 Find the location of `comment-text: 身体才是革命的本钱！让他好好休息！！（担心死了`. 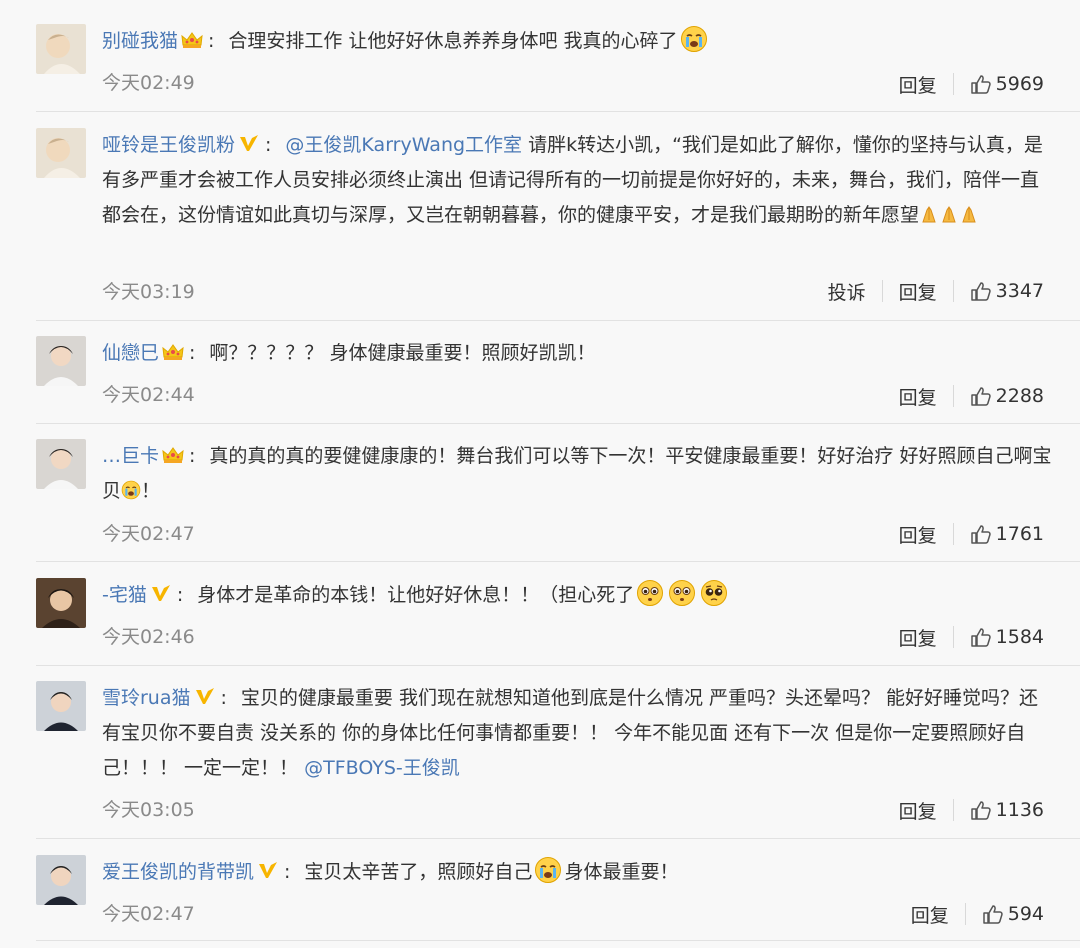

comment-text: 身体才是革命的本钱！让他好好休息！！（担心死了 is located at coordinates (416, 595).